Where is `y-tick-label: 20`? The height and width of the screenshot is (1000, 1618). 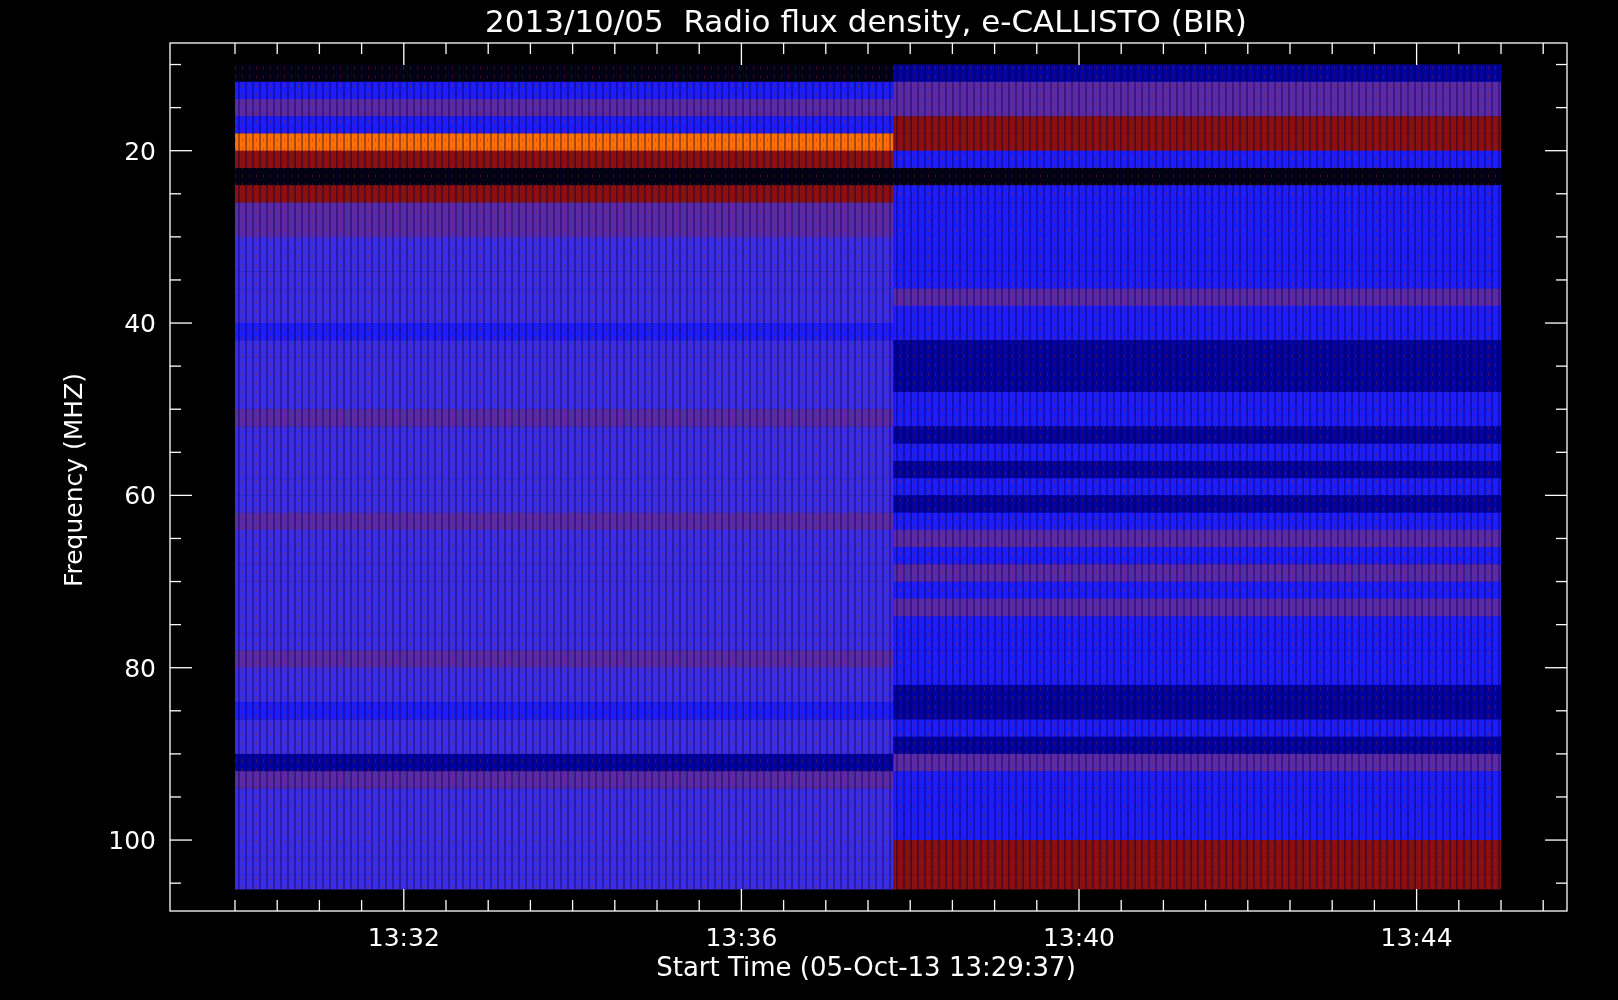 y-tick-label: 20 is located at coordinates (140, 151).